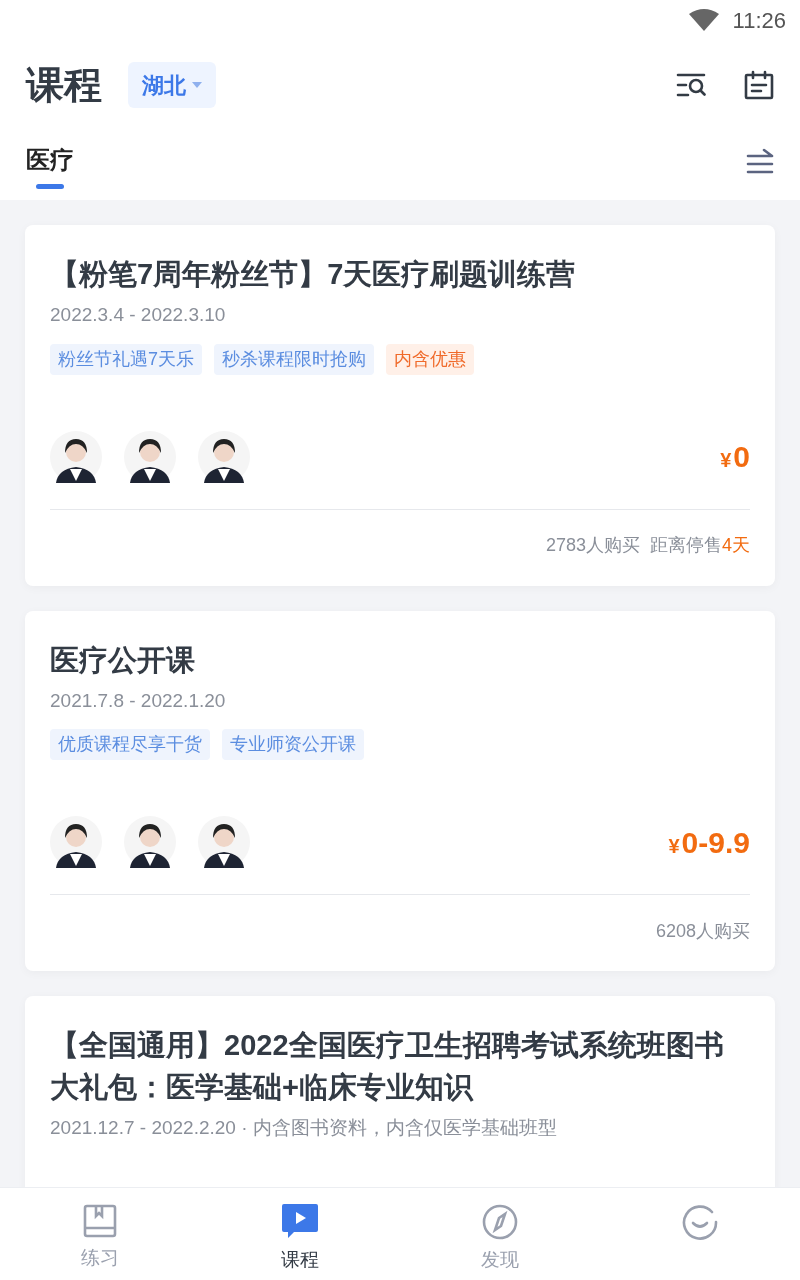 The image size is (800, 1280). What do you see at coordinates (387, 1066) in the screenshot?
I see `course-title: 【全国通用】2022全国医疗卫生招聘考试系统班图书大礼包：医学基础+临床专业知识` at bounding box center [387, 1066].